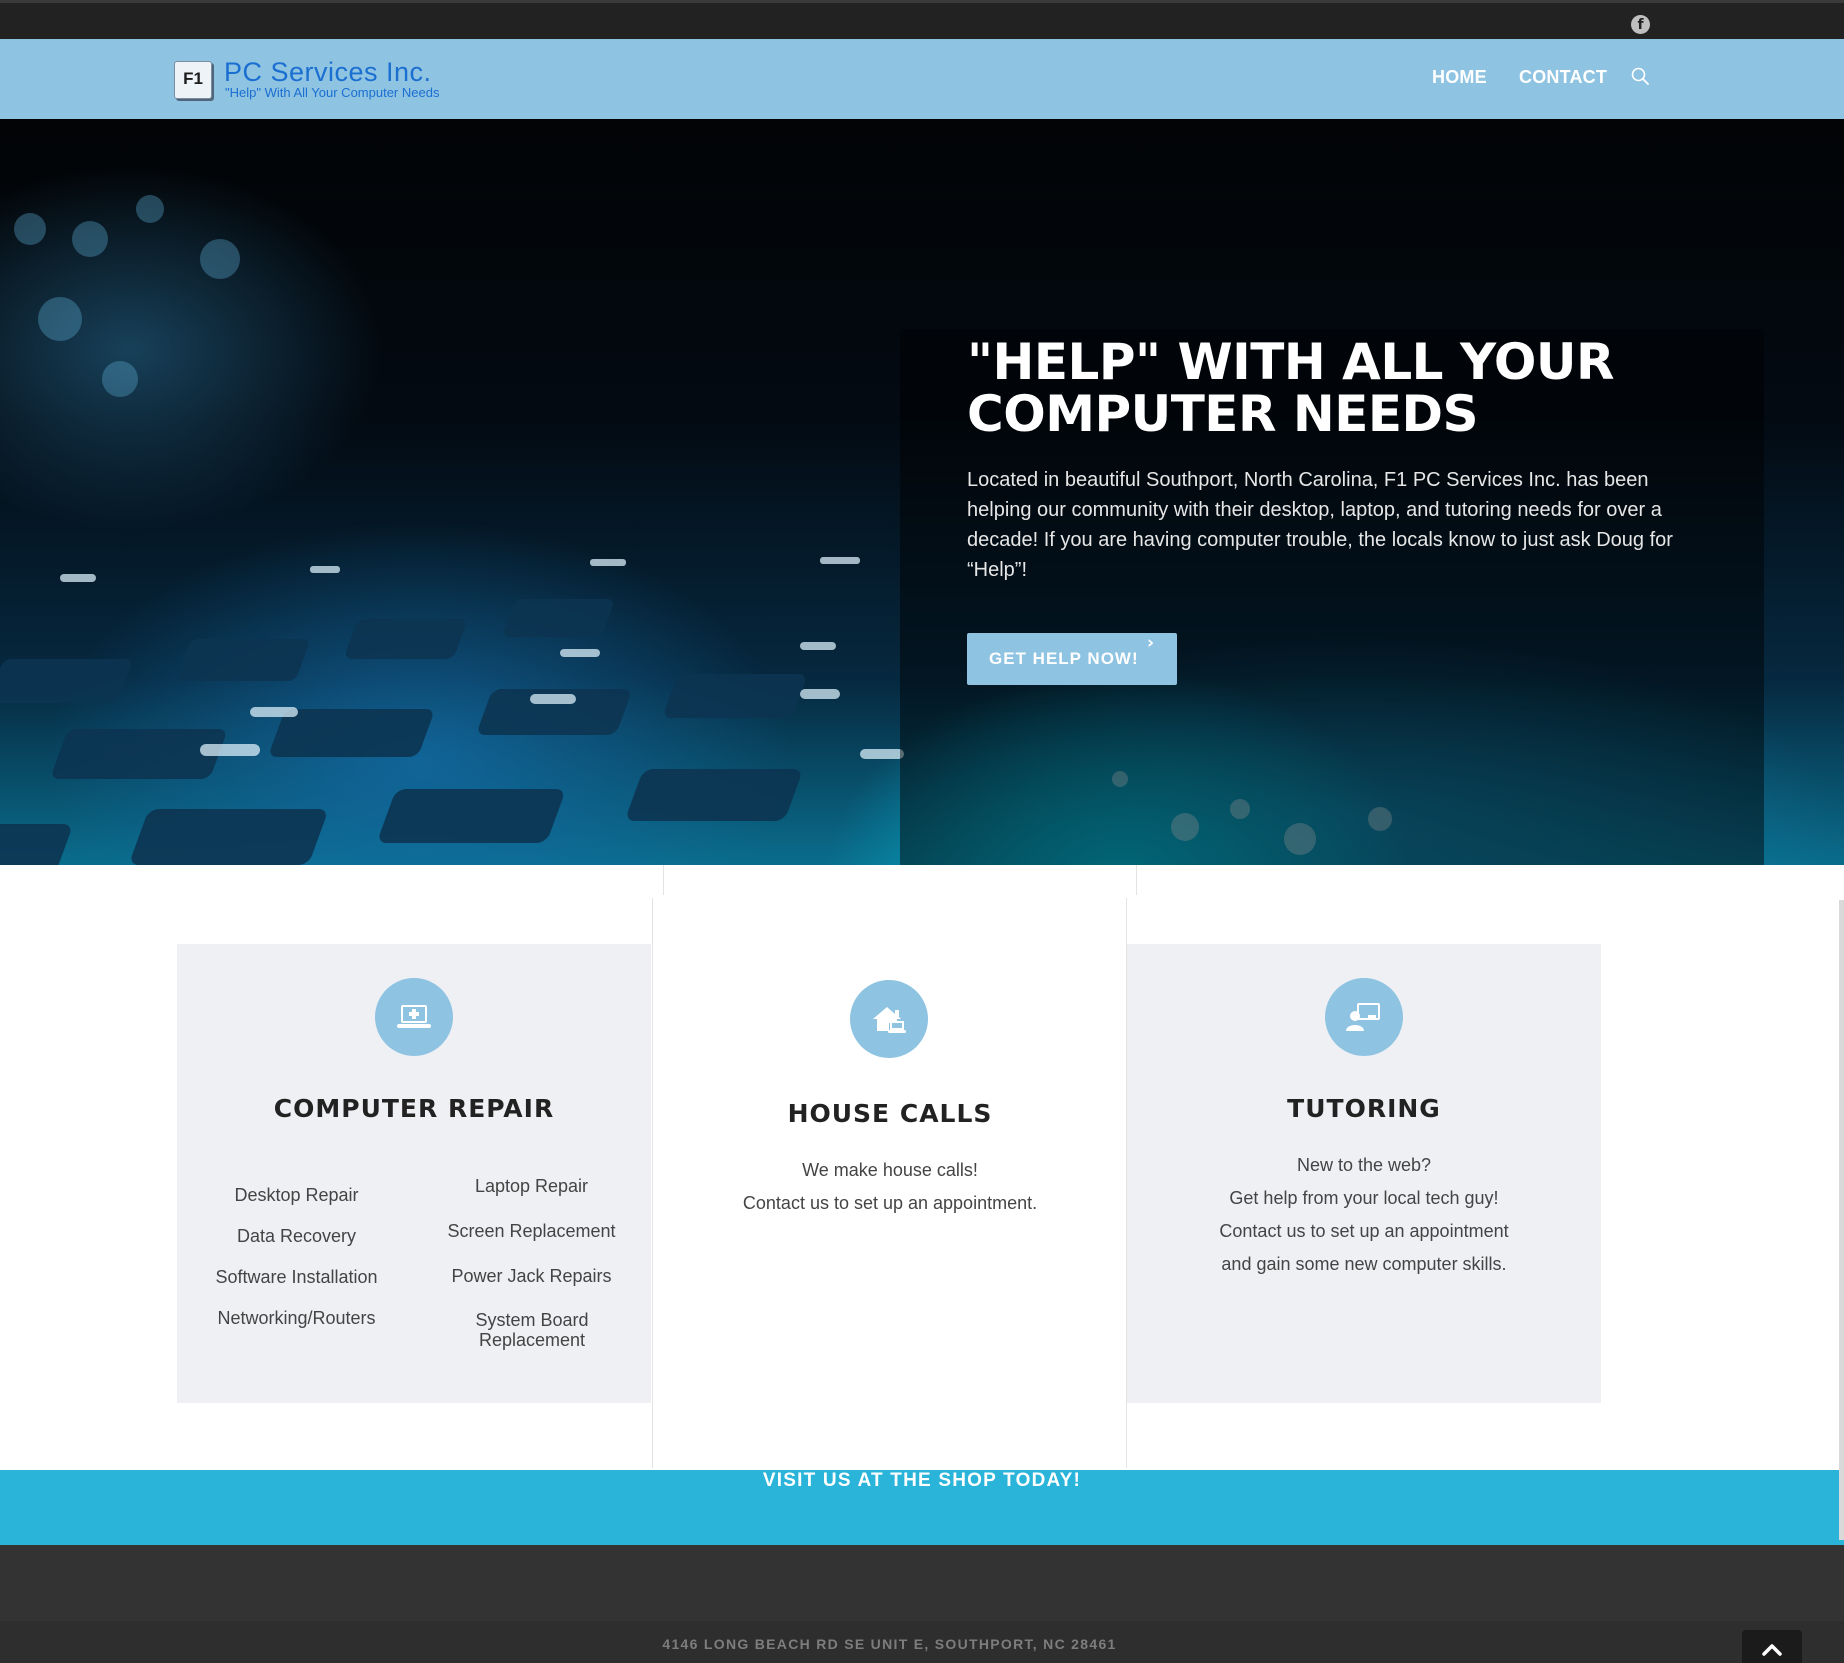 The width and height of the screenshot is (1844, 1663). I want to click on logo-tagline: "Help" With All Your Computer Needs, so click(332, 92).